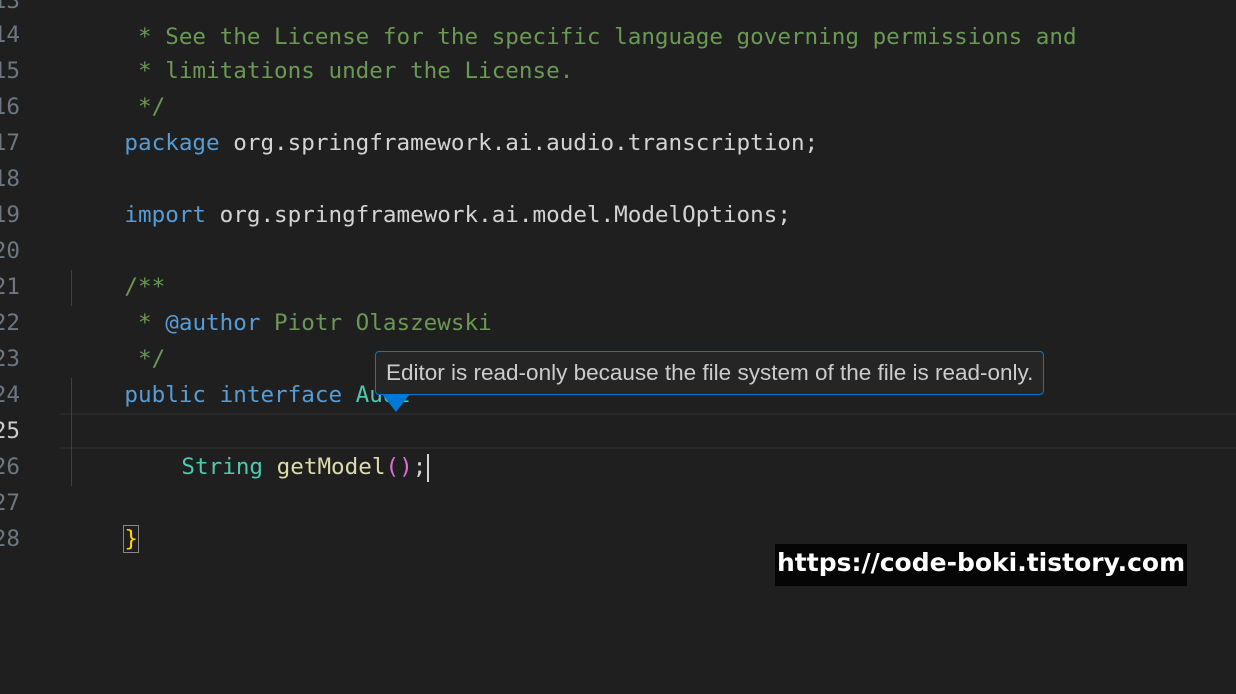 The image size is (1236, 694). What do you see at coordinates (10, 35) in the screenshot?
I see `line-number: 14` at bounding box center [10, 35].